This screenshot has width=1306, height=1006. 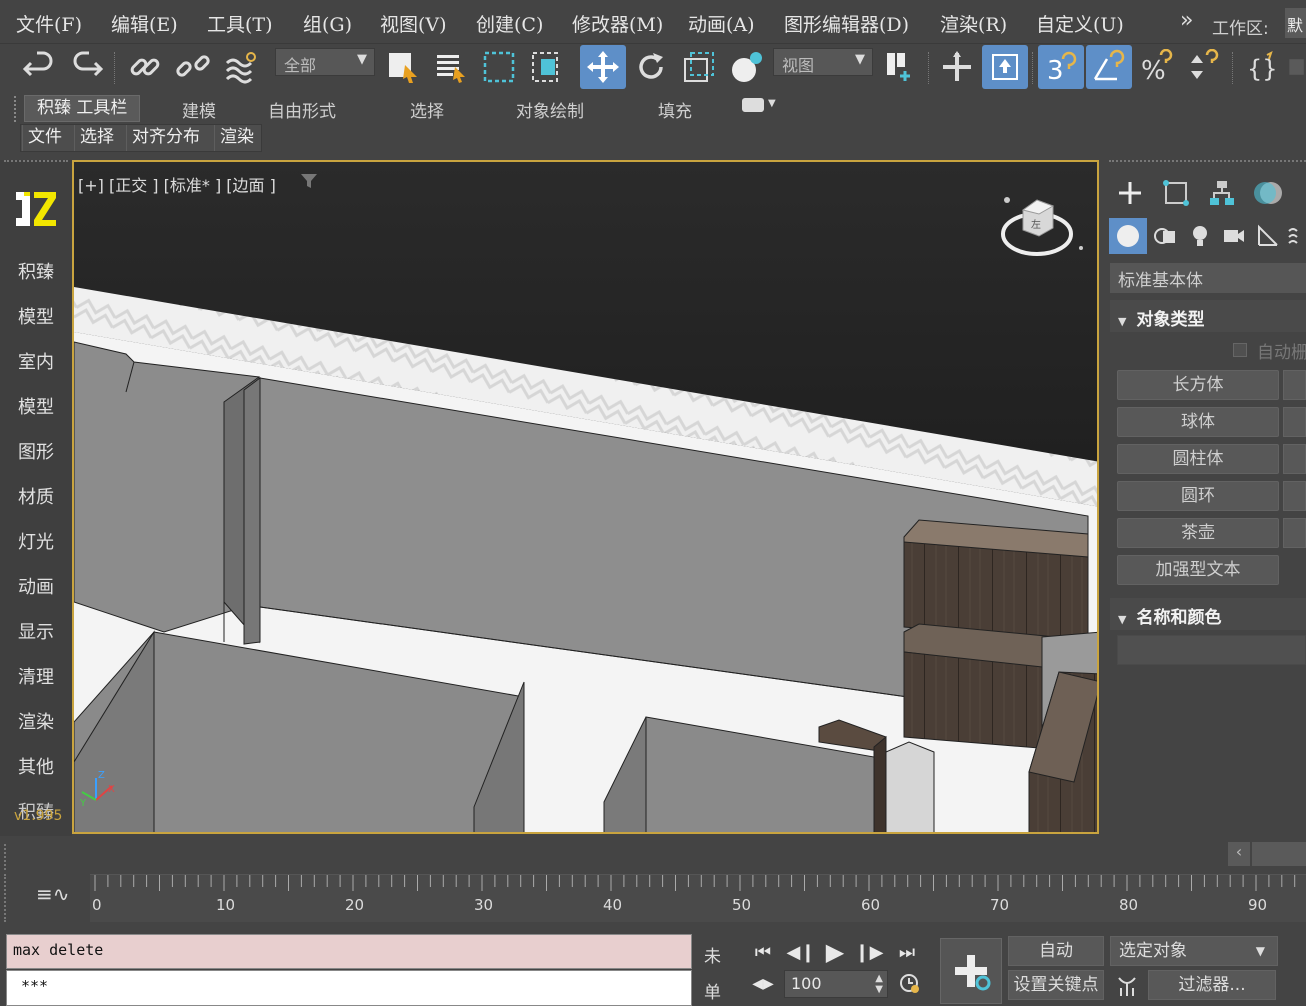 What do you see at coordinates (801, 952) in the screenshot?
I see `previous-frame-icon: ◀❙` at bounding box center [801, 952].